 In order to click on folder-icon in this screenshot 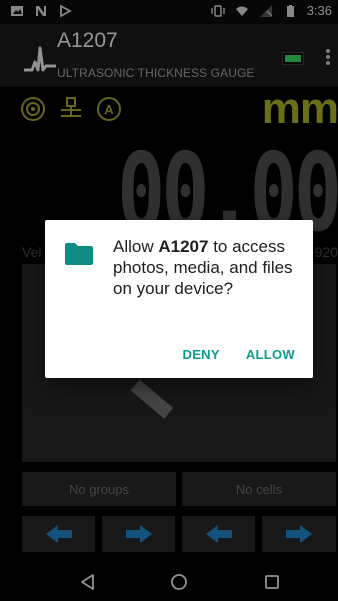, I will do `click(79, 254)`.